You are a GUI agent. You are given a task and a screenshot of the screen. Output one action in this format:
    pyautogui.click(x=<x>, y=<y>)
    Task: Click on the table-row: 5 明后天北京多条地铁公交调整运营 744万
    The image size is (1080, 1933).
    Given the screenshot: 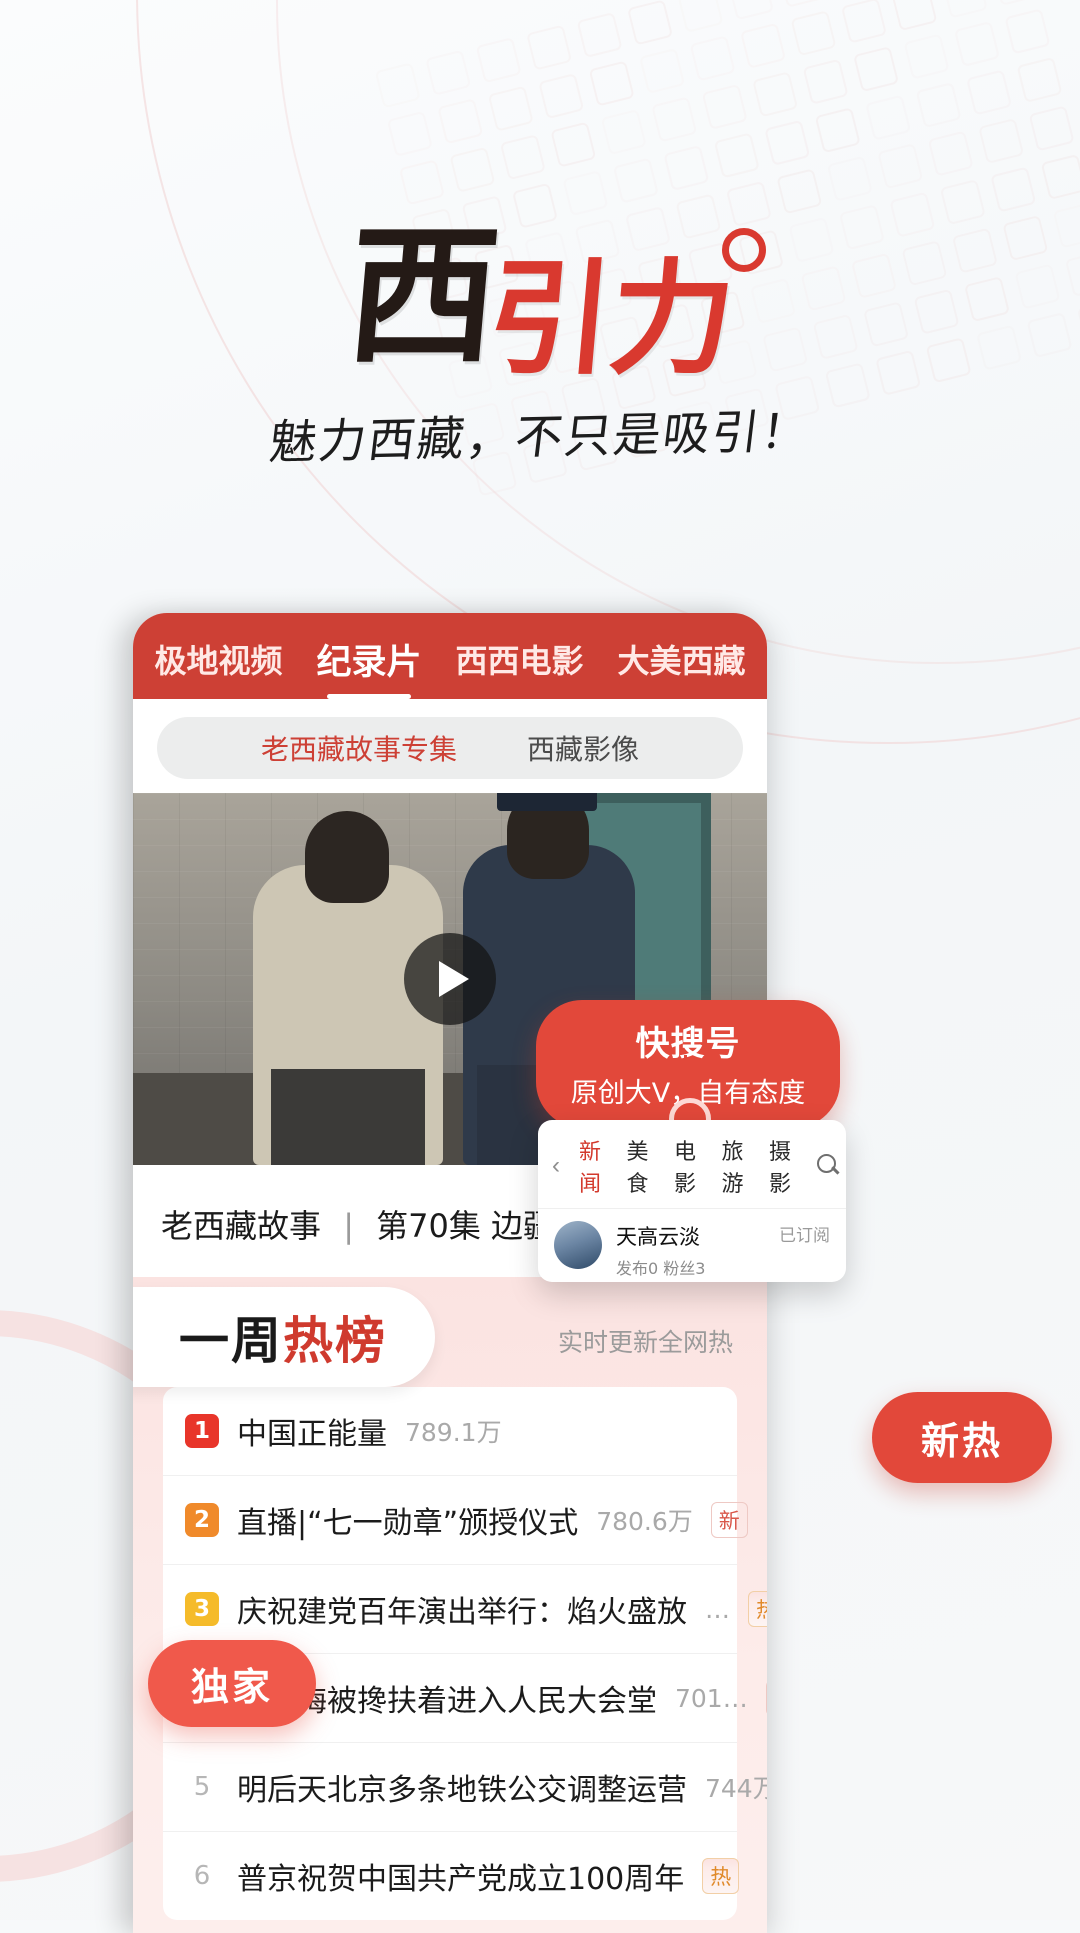 What is the action you would take?
    pyautogui.click(x=465, y=1787)
    